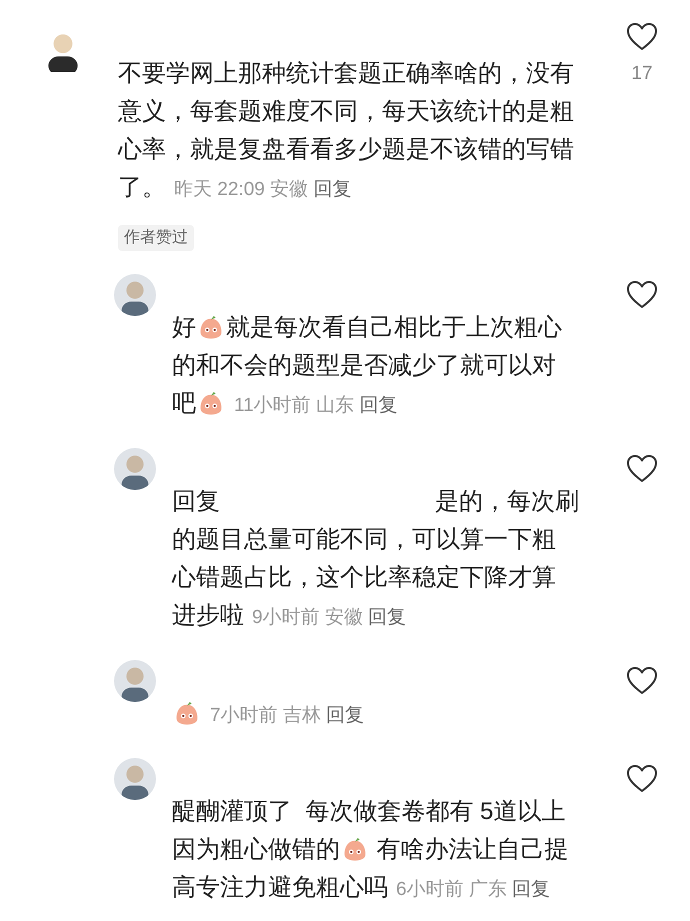  I want to click on comment-text: 吧, so click(184, 403).